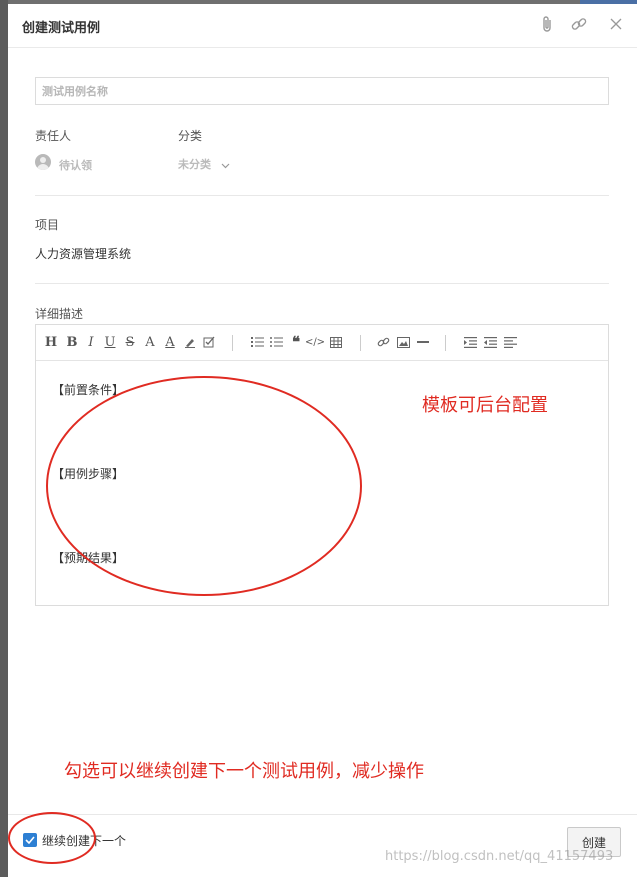  I want to click on italic-icon: I, so click(91, 342).